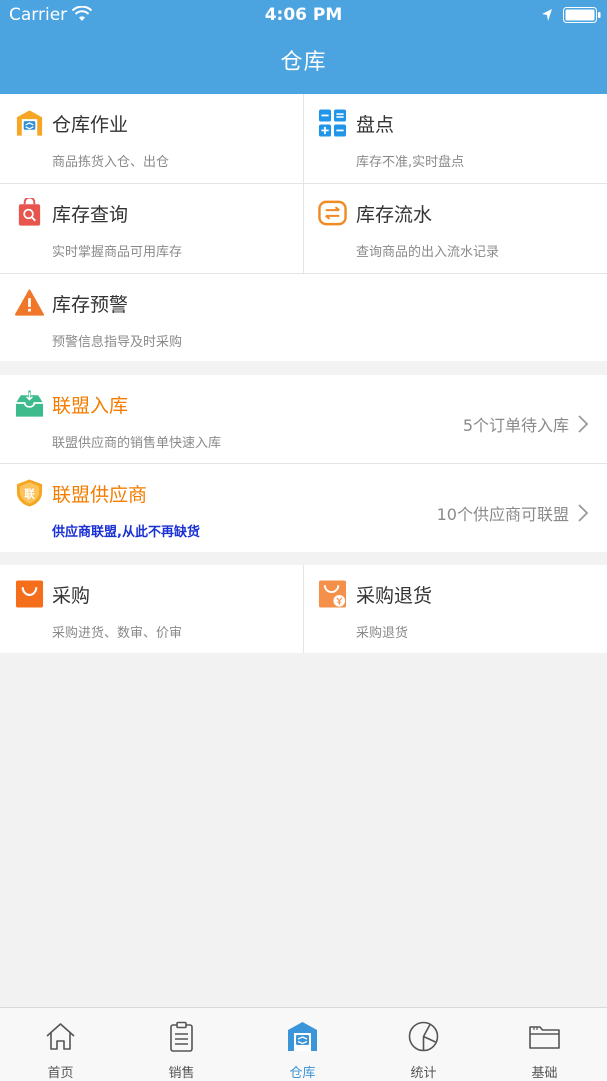 The image size is (607, 1081). What do you see at coordinates (547, 15) in the screenshot?
I see `location-arrow-icon` at bounding box center [547, 15].